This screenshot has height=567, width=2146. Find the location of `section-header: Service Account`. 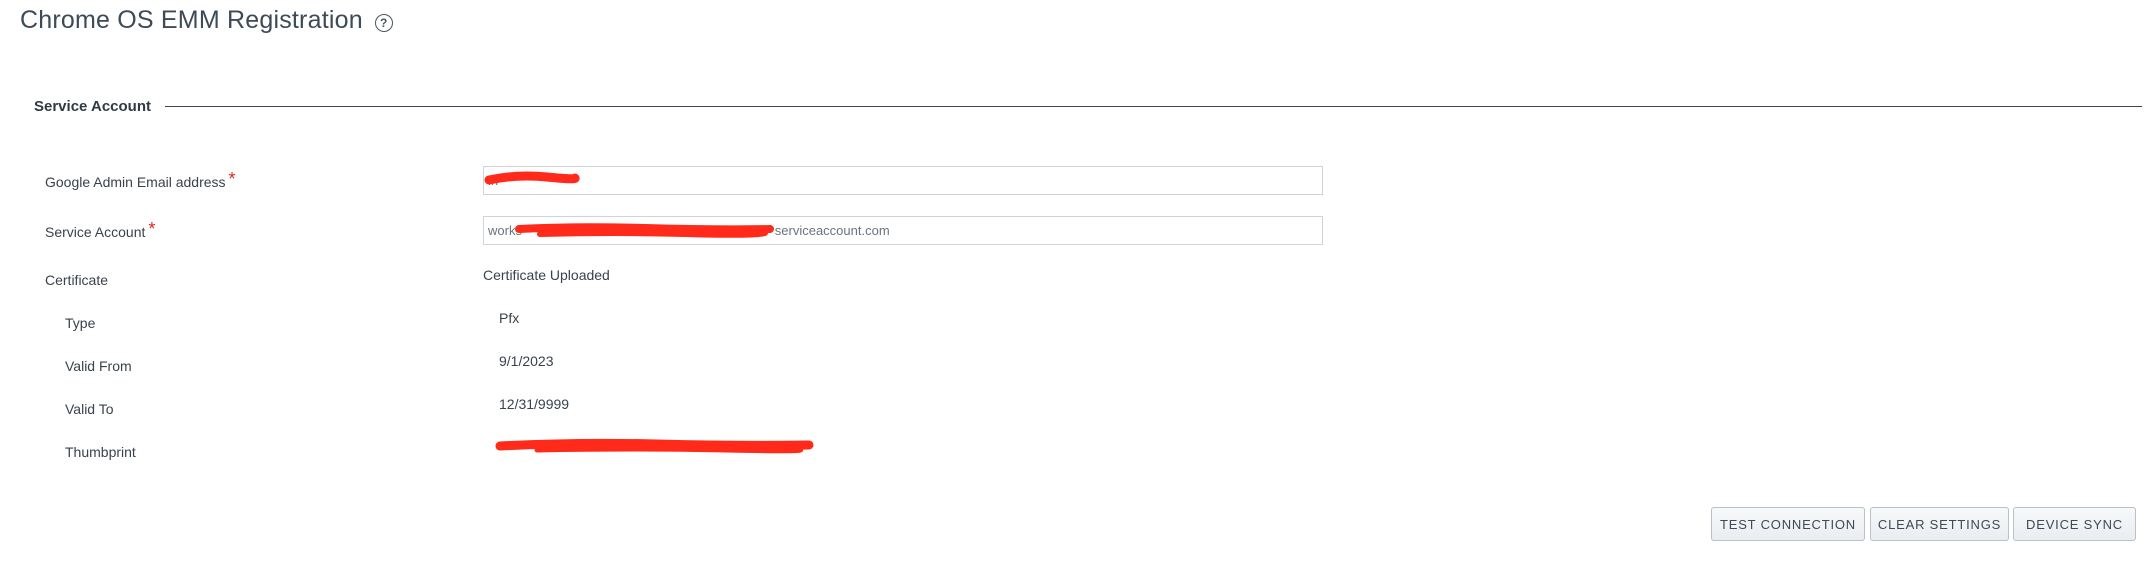

section-header: Service Account is located at coordinates (1088, 106).